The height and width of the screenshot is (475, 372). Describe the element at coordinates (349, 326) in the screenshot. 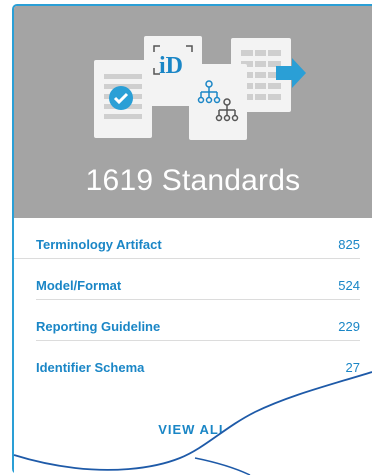

I see `category-count: 229` at that location.